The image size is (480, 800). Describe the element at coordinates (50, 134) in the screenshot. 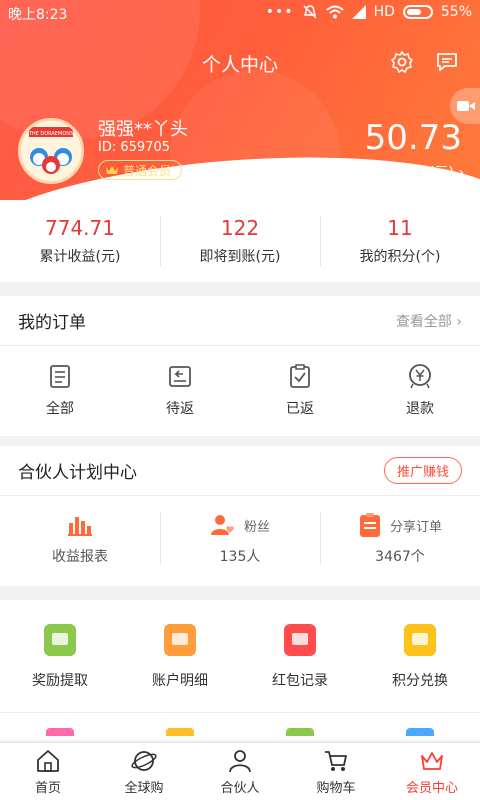

I see `avatar-caption: THE DORAEMONS` at that location.